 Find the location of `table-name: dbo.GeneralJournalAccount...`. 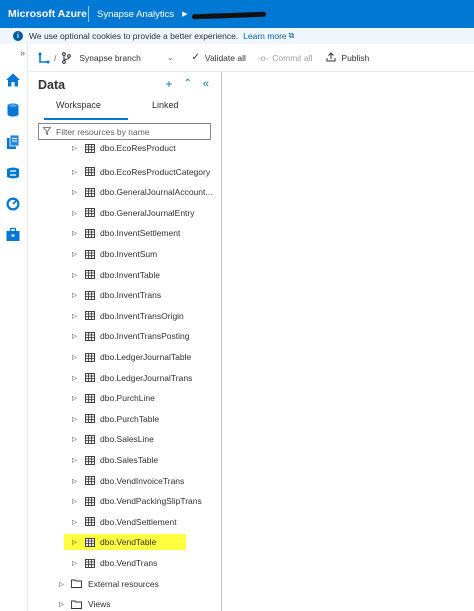

table-name: dbo.GeneralJournalAccount... is located at coordinates (156, 192).